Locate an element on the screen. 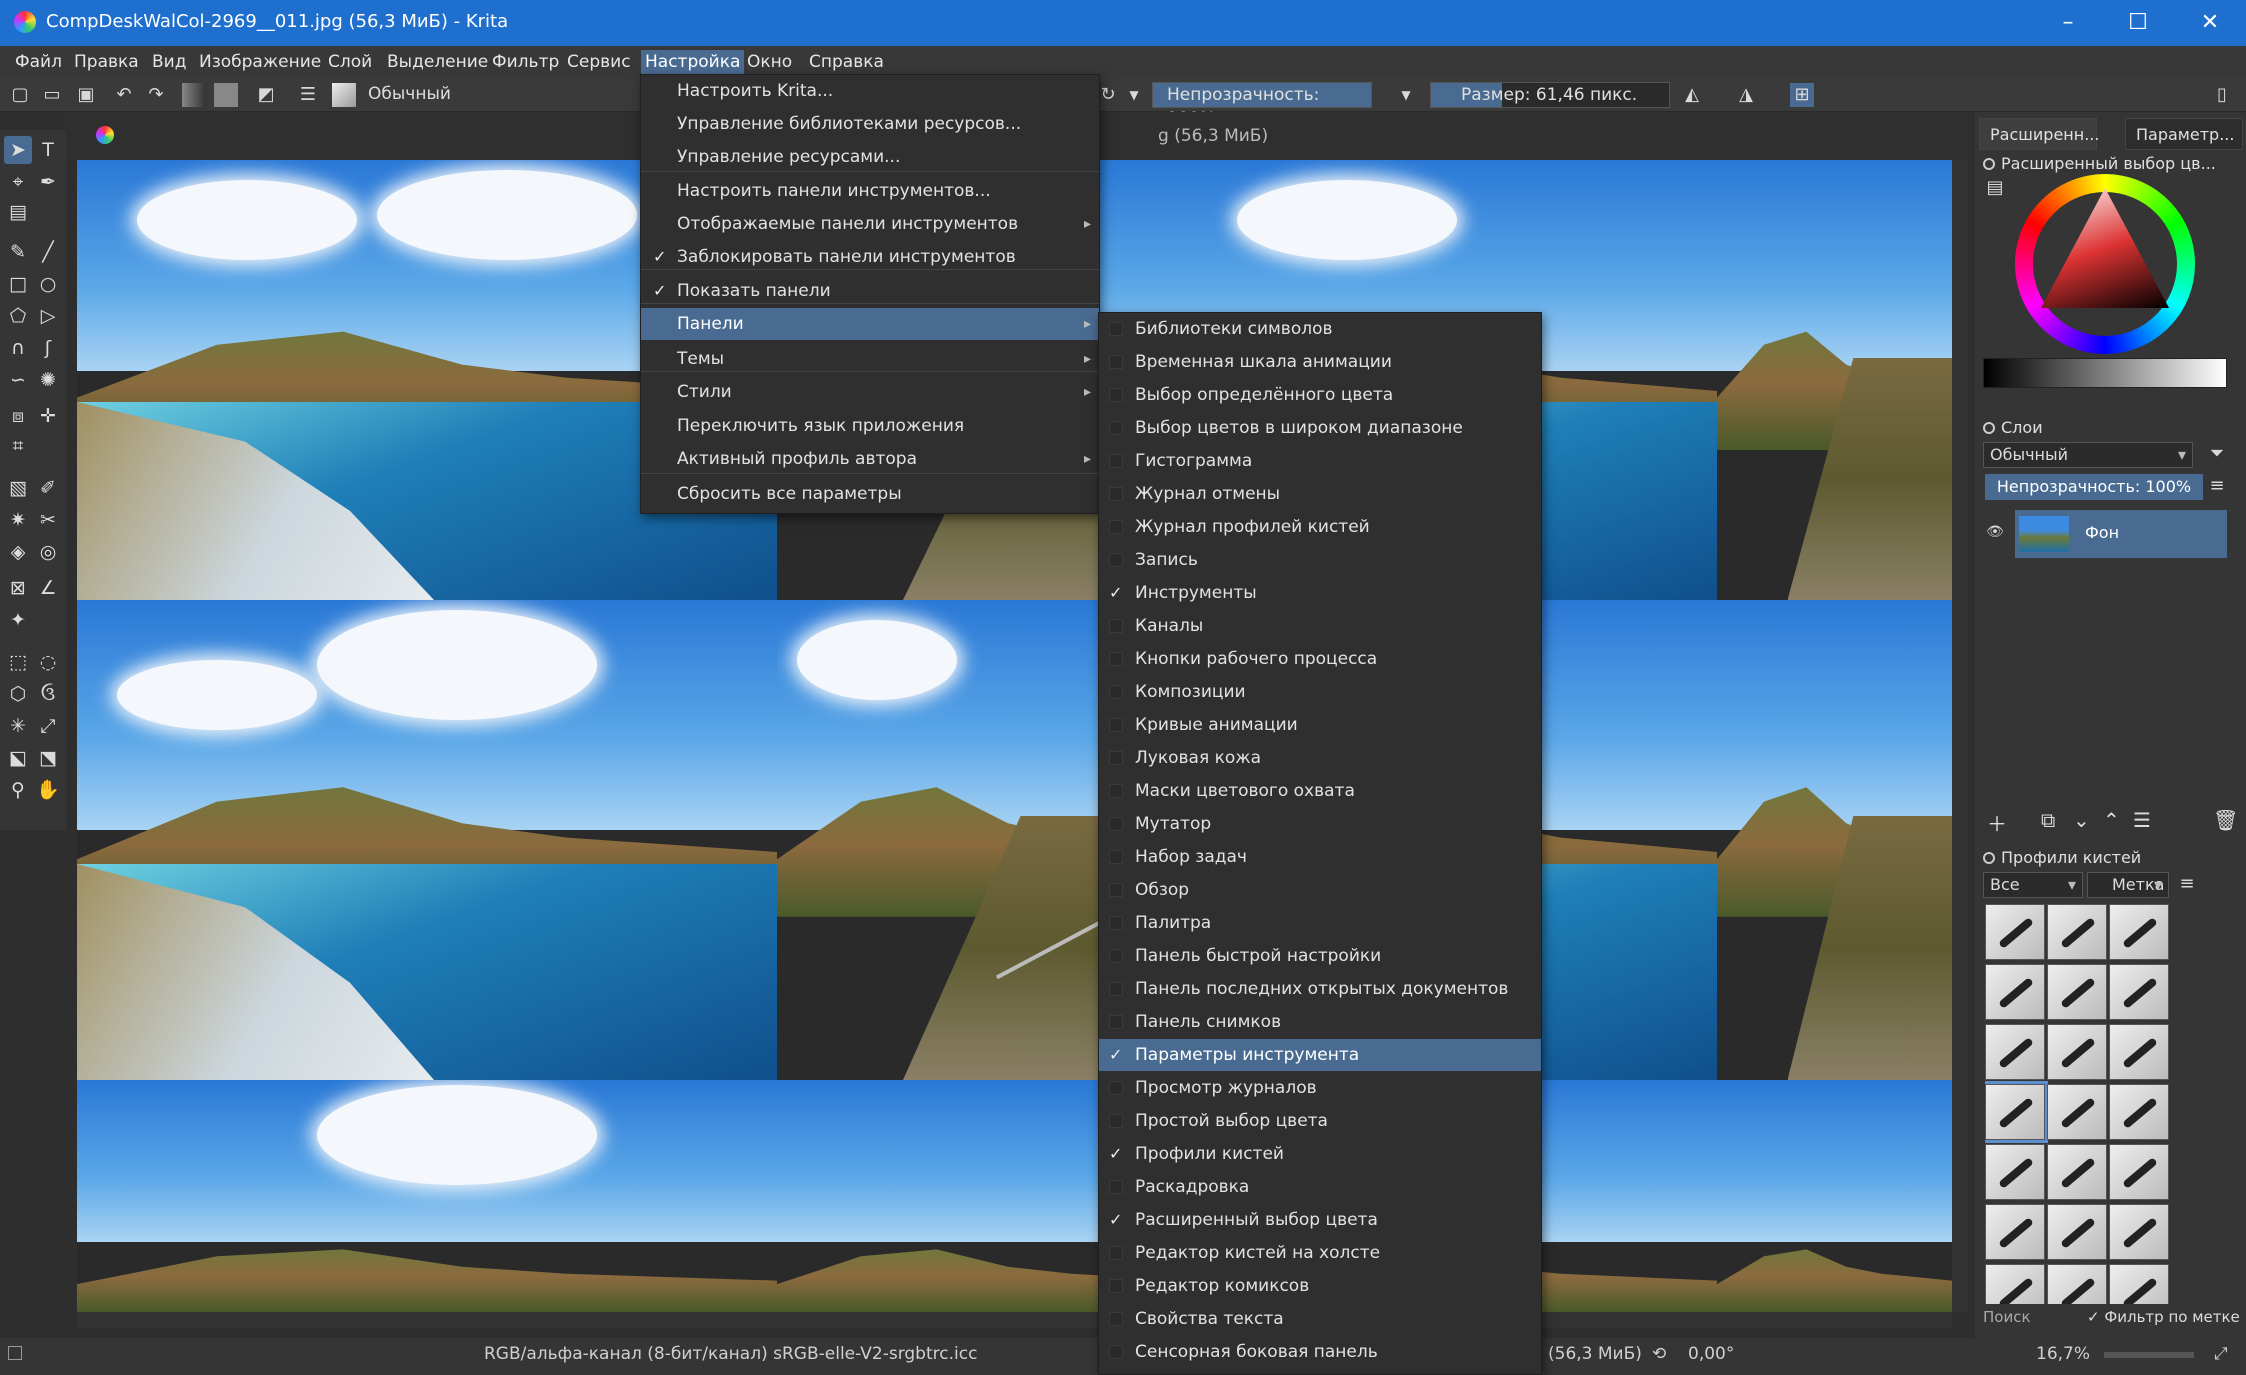 Image resolution: width=2246 pixels, height=1375 pixels. horizontal-scrollbar is located at coordinates (1014, 1320).